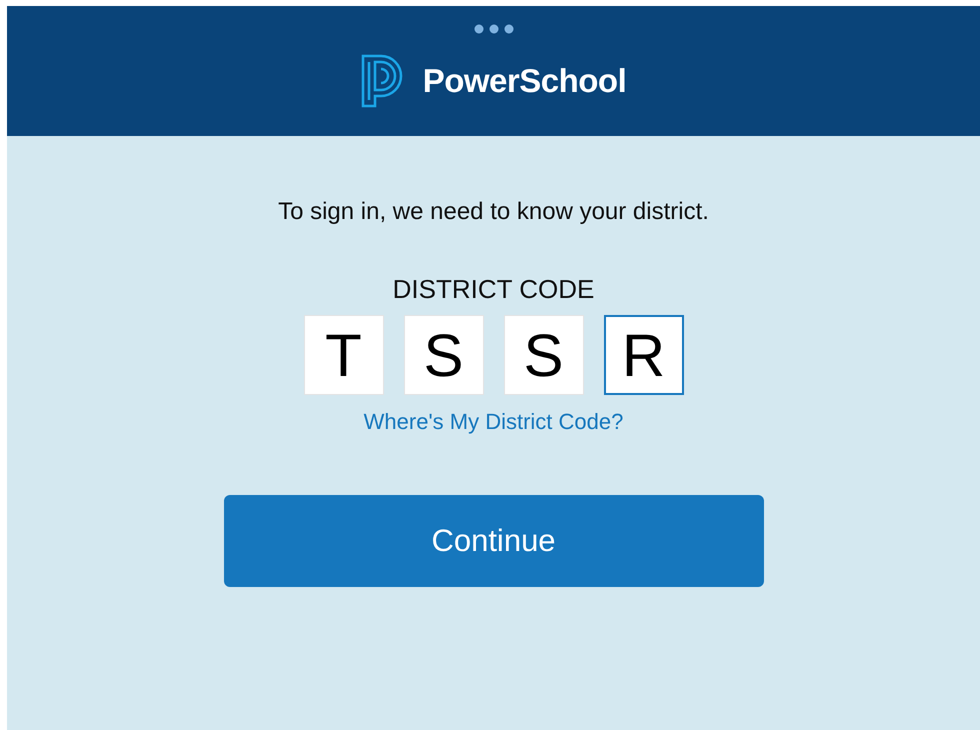 The height and width of the screenshot is (730, 980). Describe the element at coordinates (494, 422) in the screenshot. I see `help-link: Where's My District Code?` at that location.